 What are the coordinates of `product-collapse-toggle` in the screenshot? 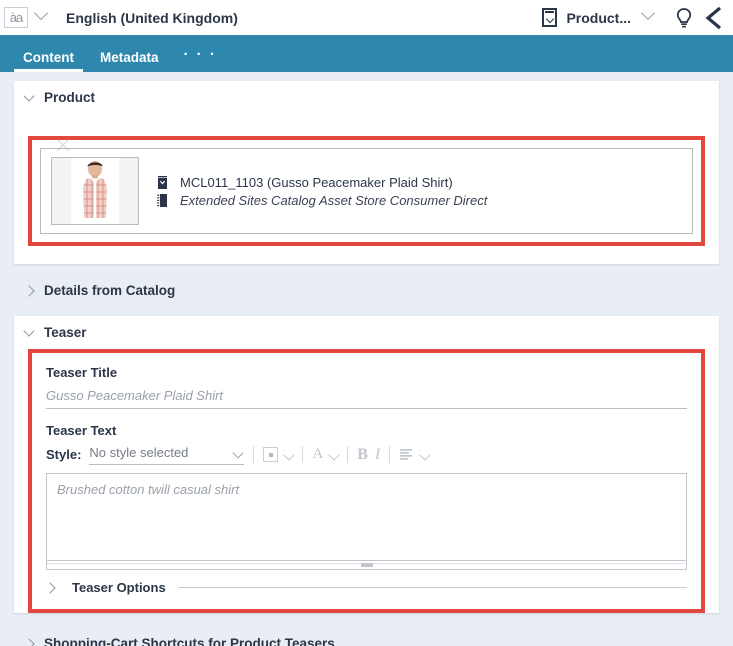 It's located at (29, 95).